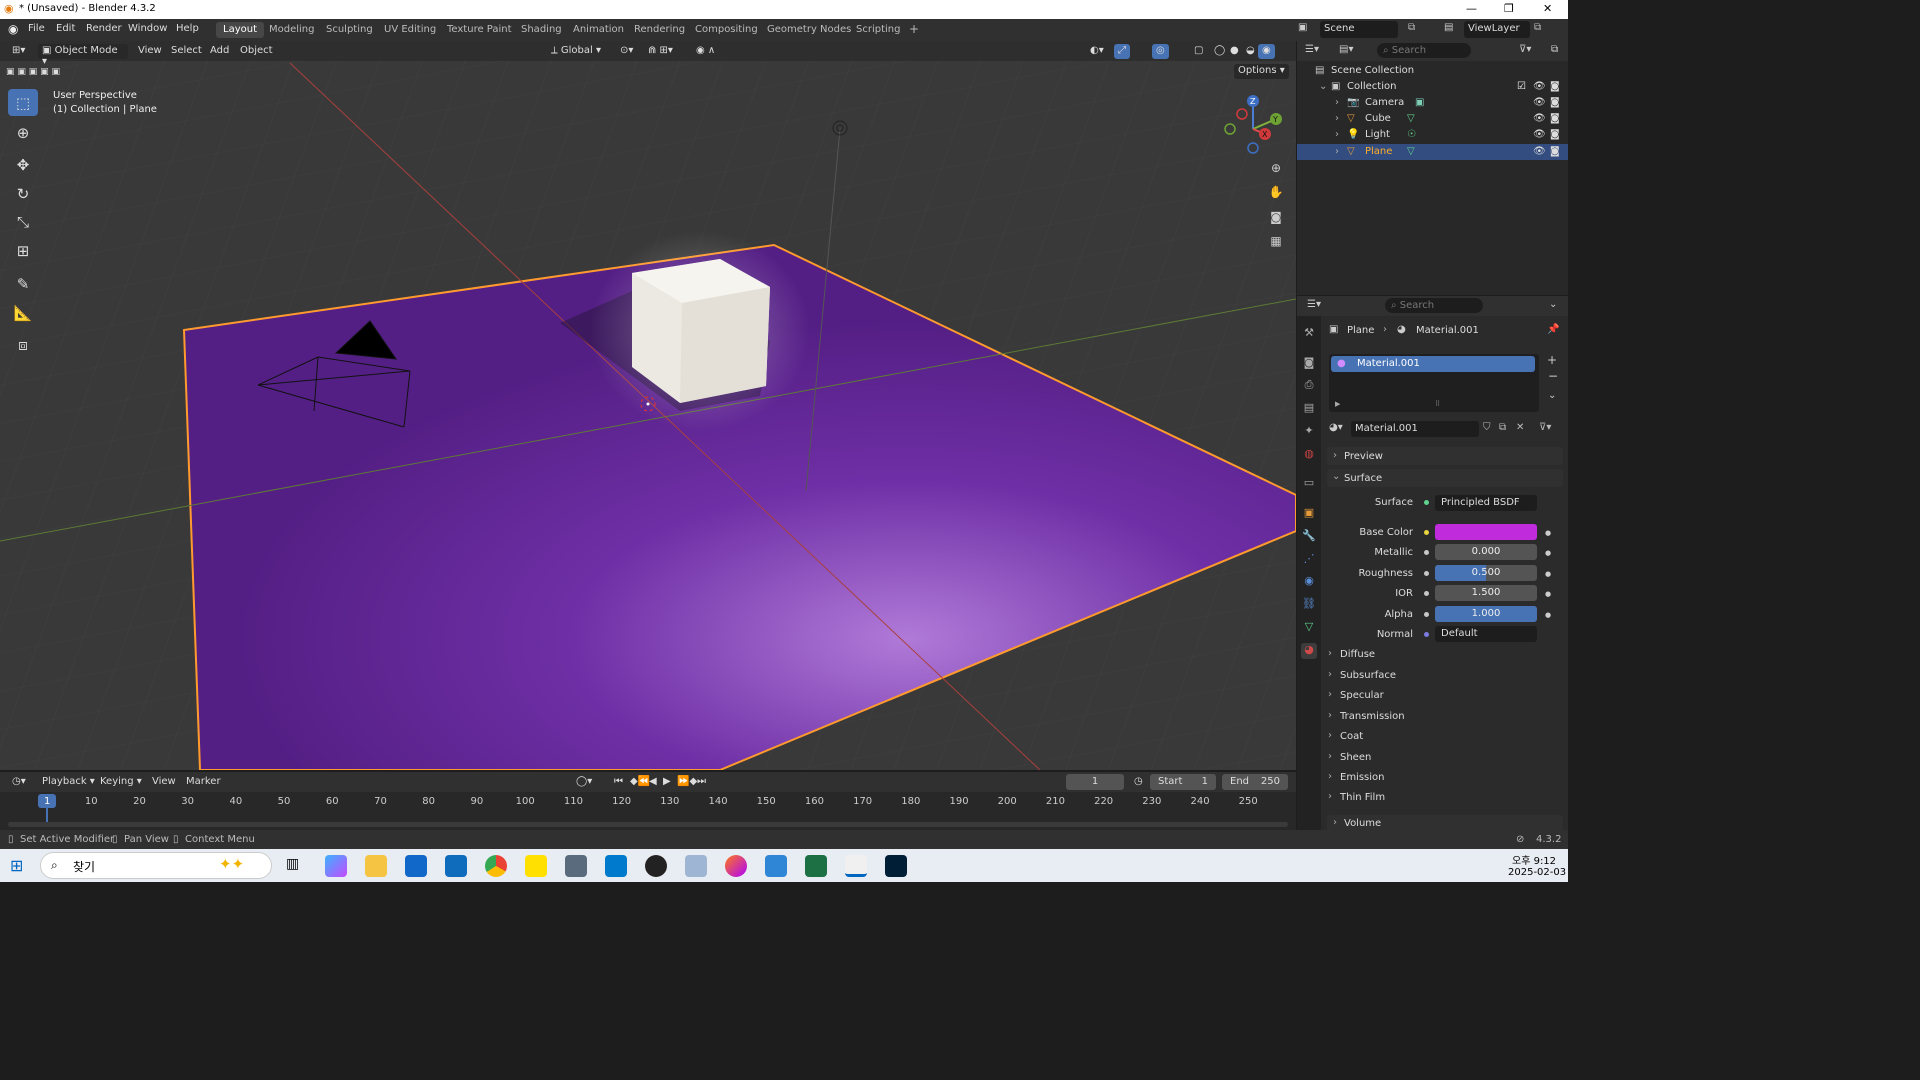 Image resolution: width=1920 pixels, height=1080 pixels. Describe the element at coordinates (878, 30) in the screenshot. I see `tab-scripting: Scripting` at that location.